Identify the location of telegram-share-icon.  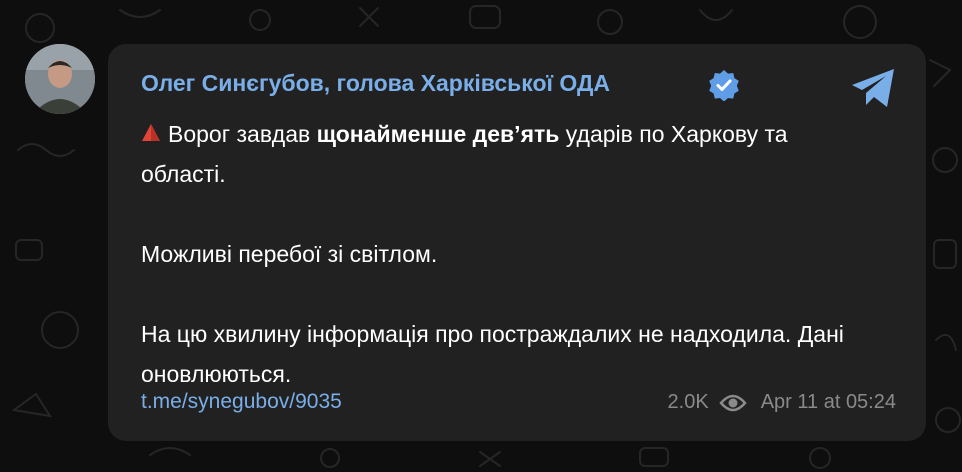
(873, 88).